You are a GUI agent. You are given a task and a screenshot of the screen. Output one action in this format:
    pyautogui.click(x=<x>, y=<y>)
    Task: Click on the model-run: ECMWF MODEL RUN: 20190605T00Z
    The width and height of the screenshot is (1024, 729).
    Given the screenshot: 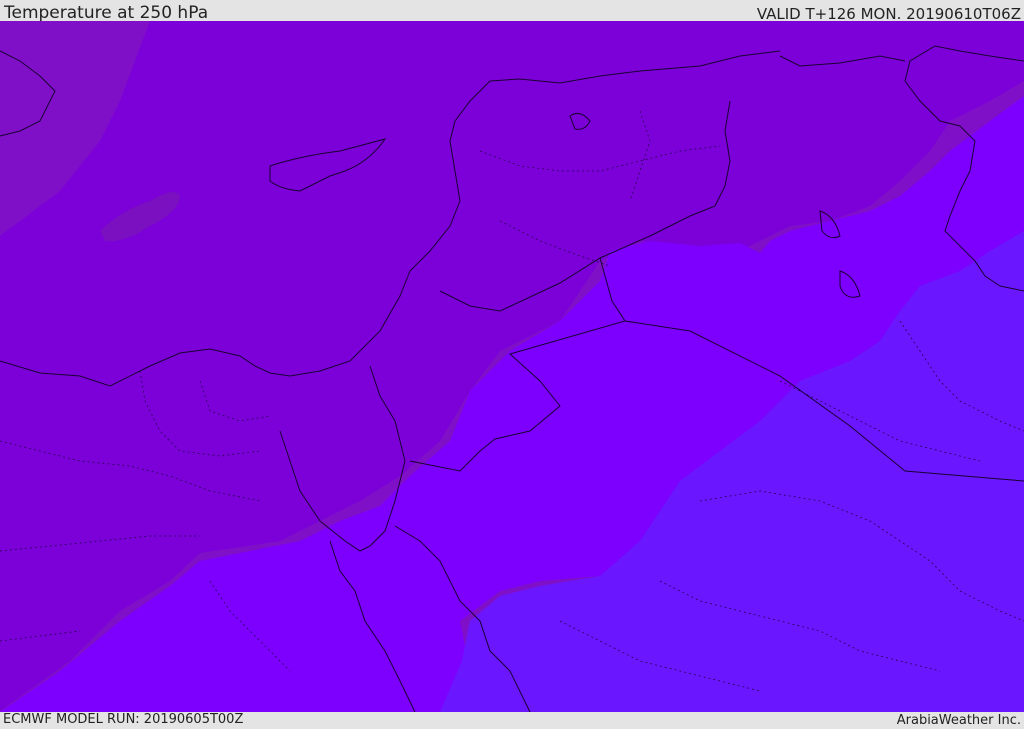 What is the action you would take?
    pyautogui.click(x=123, y=719)
    